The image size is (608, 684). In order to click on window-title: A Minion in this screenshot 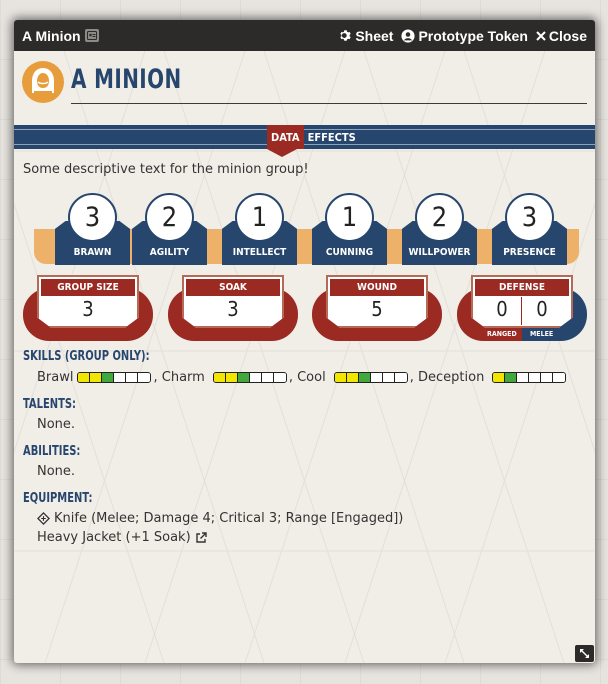, I will do `click(60, 36)`.